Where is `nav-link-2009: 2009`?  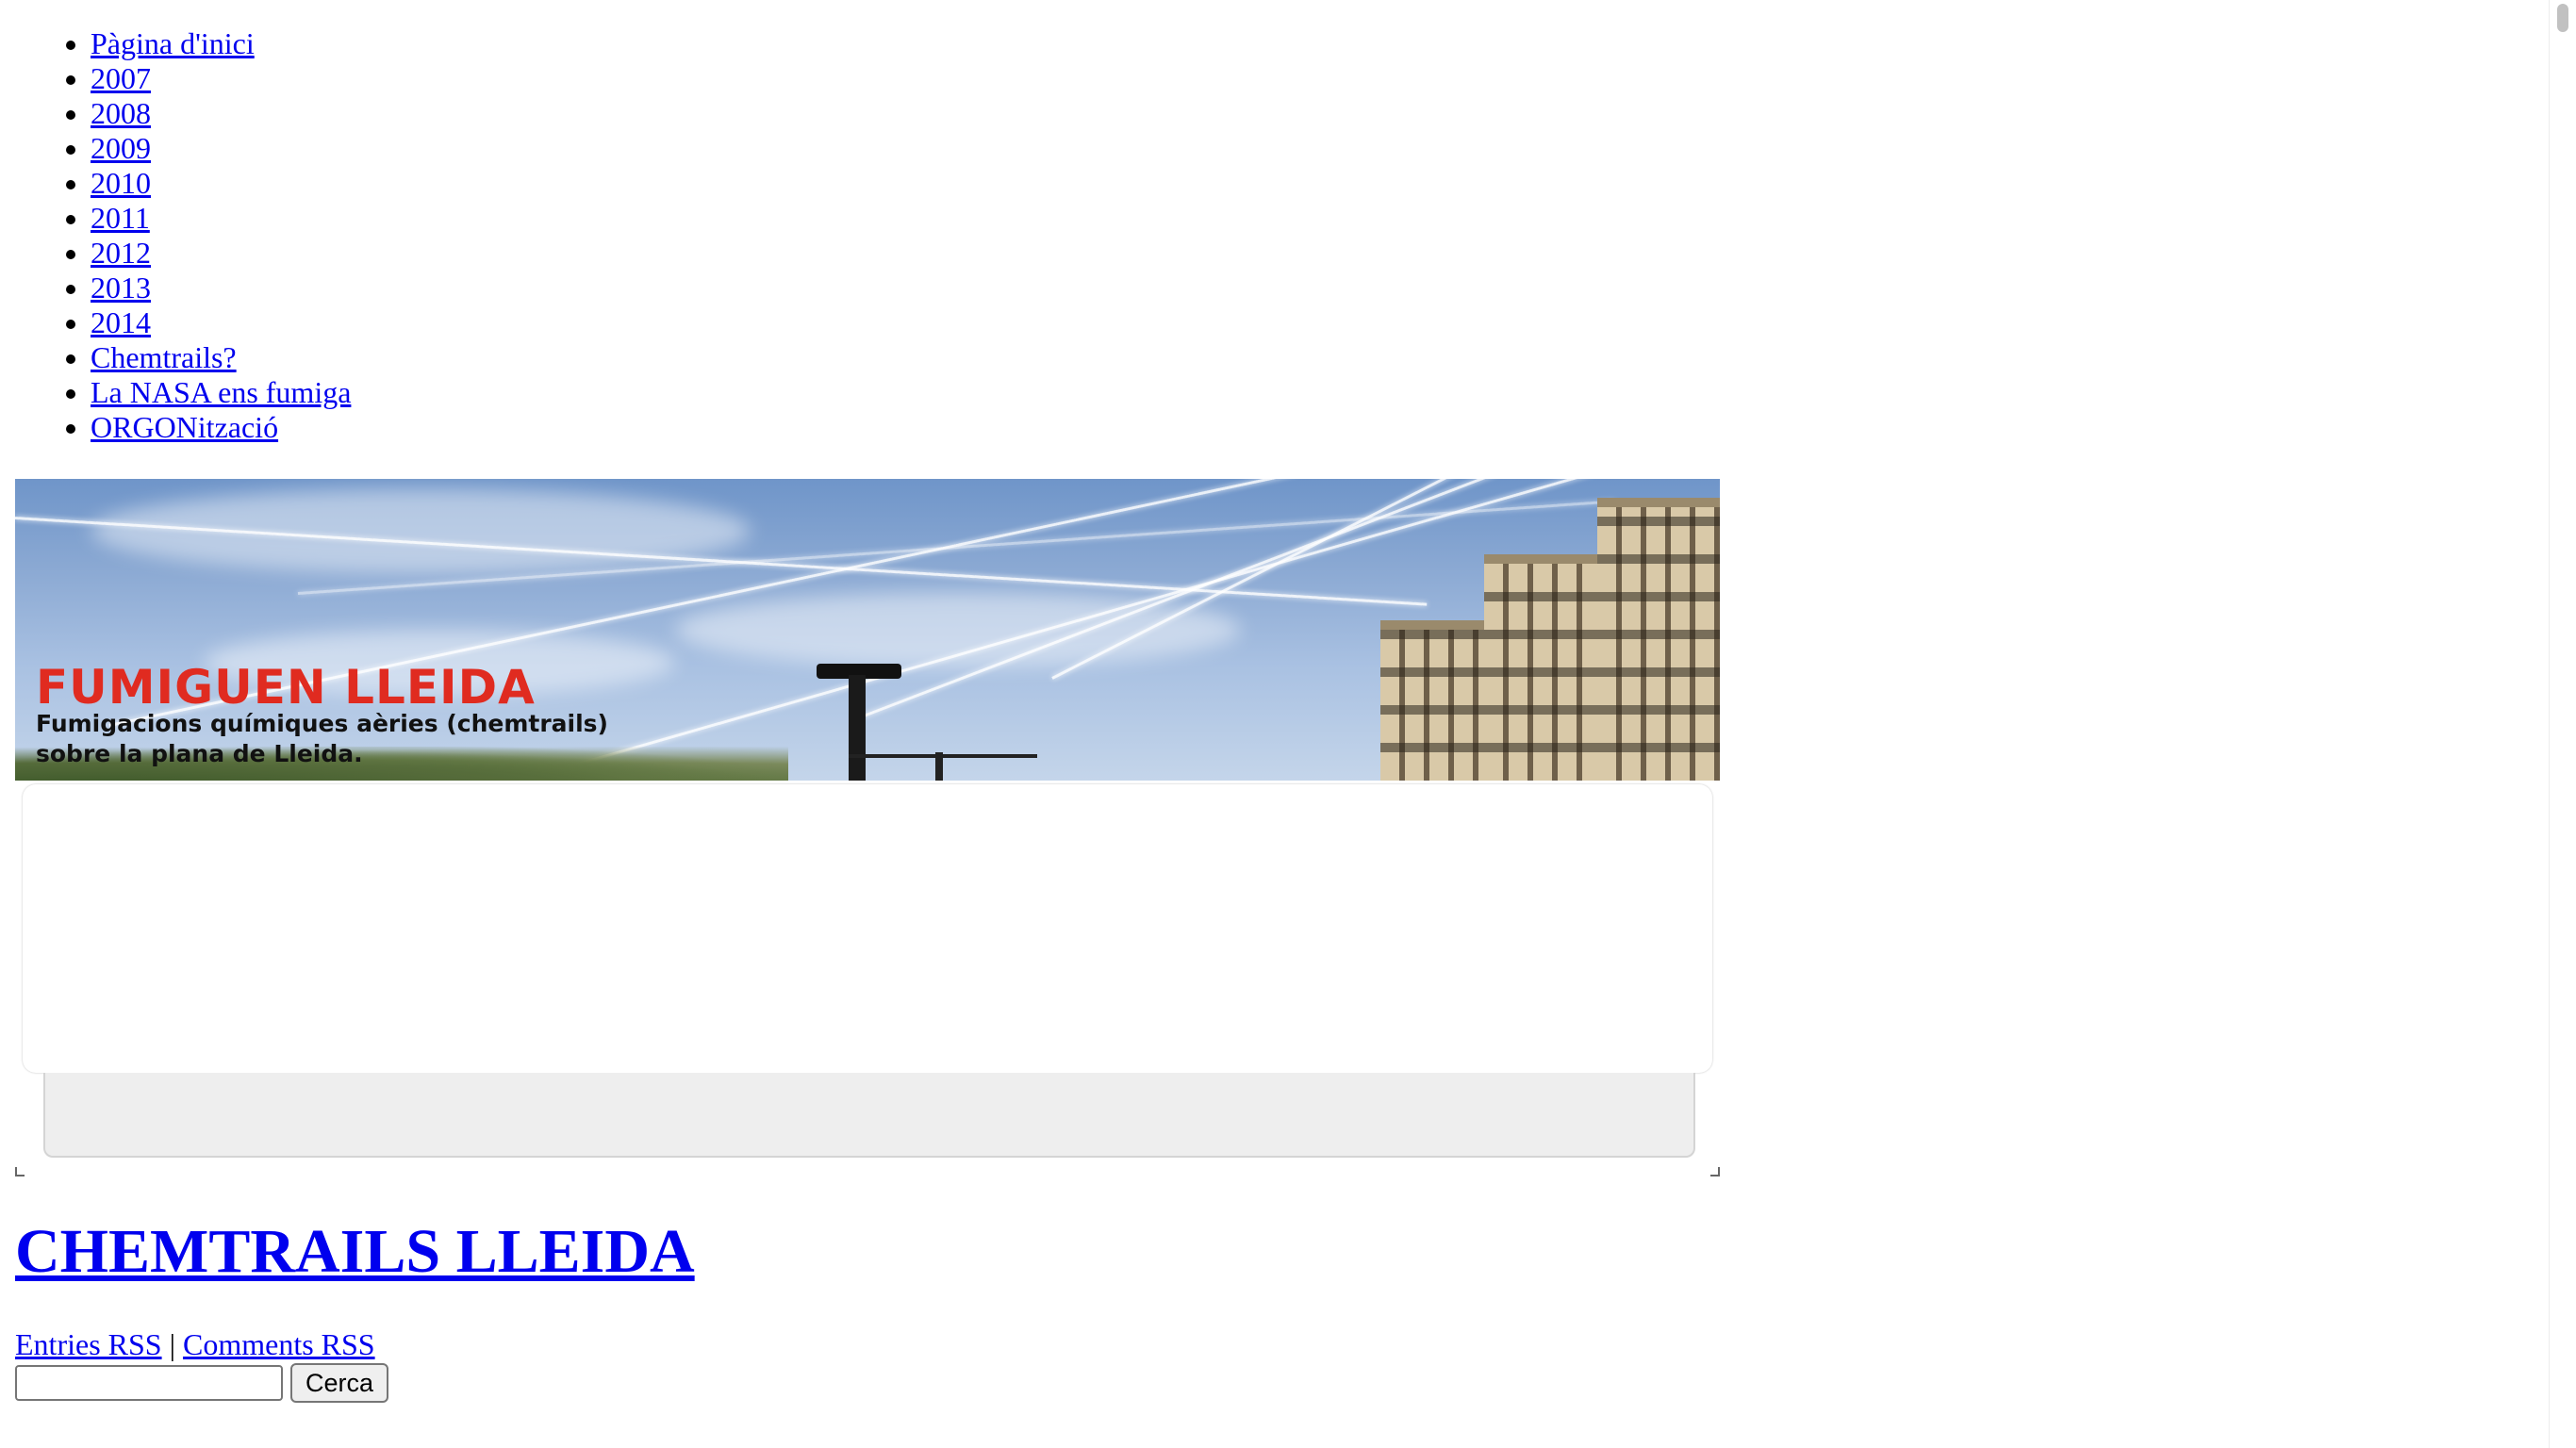 nav-link-2009: 2009 is located at coordinates (121, 148).